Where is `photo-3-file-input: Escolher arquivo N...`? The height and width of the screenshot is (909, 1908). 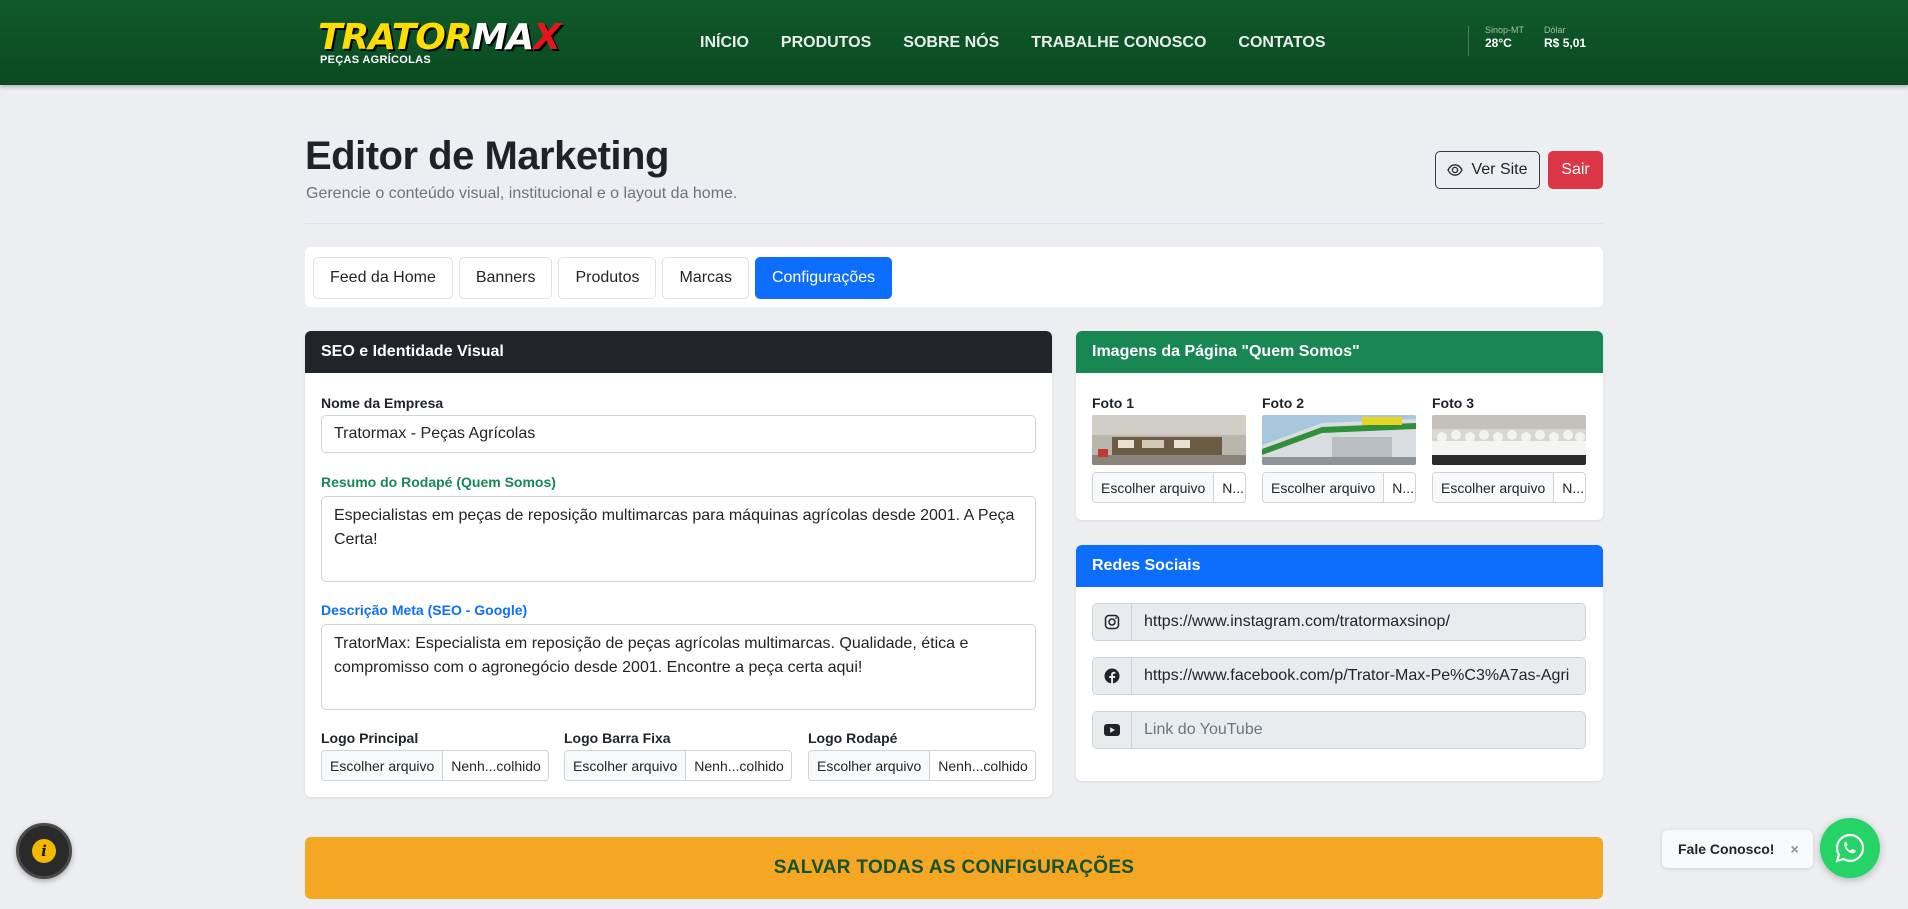 photo-3-file-input: Escolher arquivo N... is located at coordinates (1509, 487).